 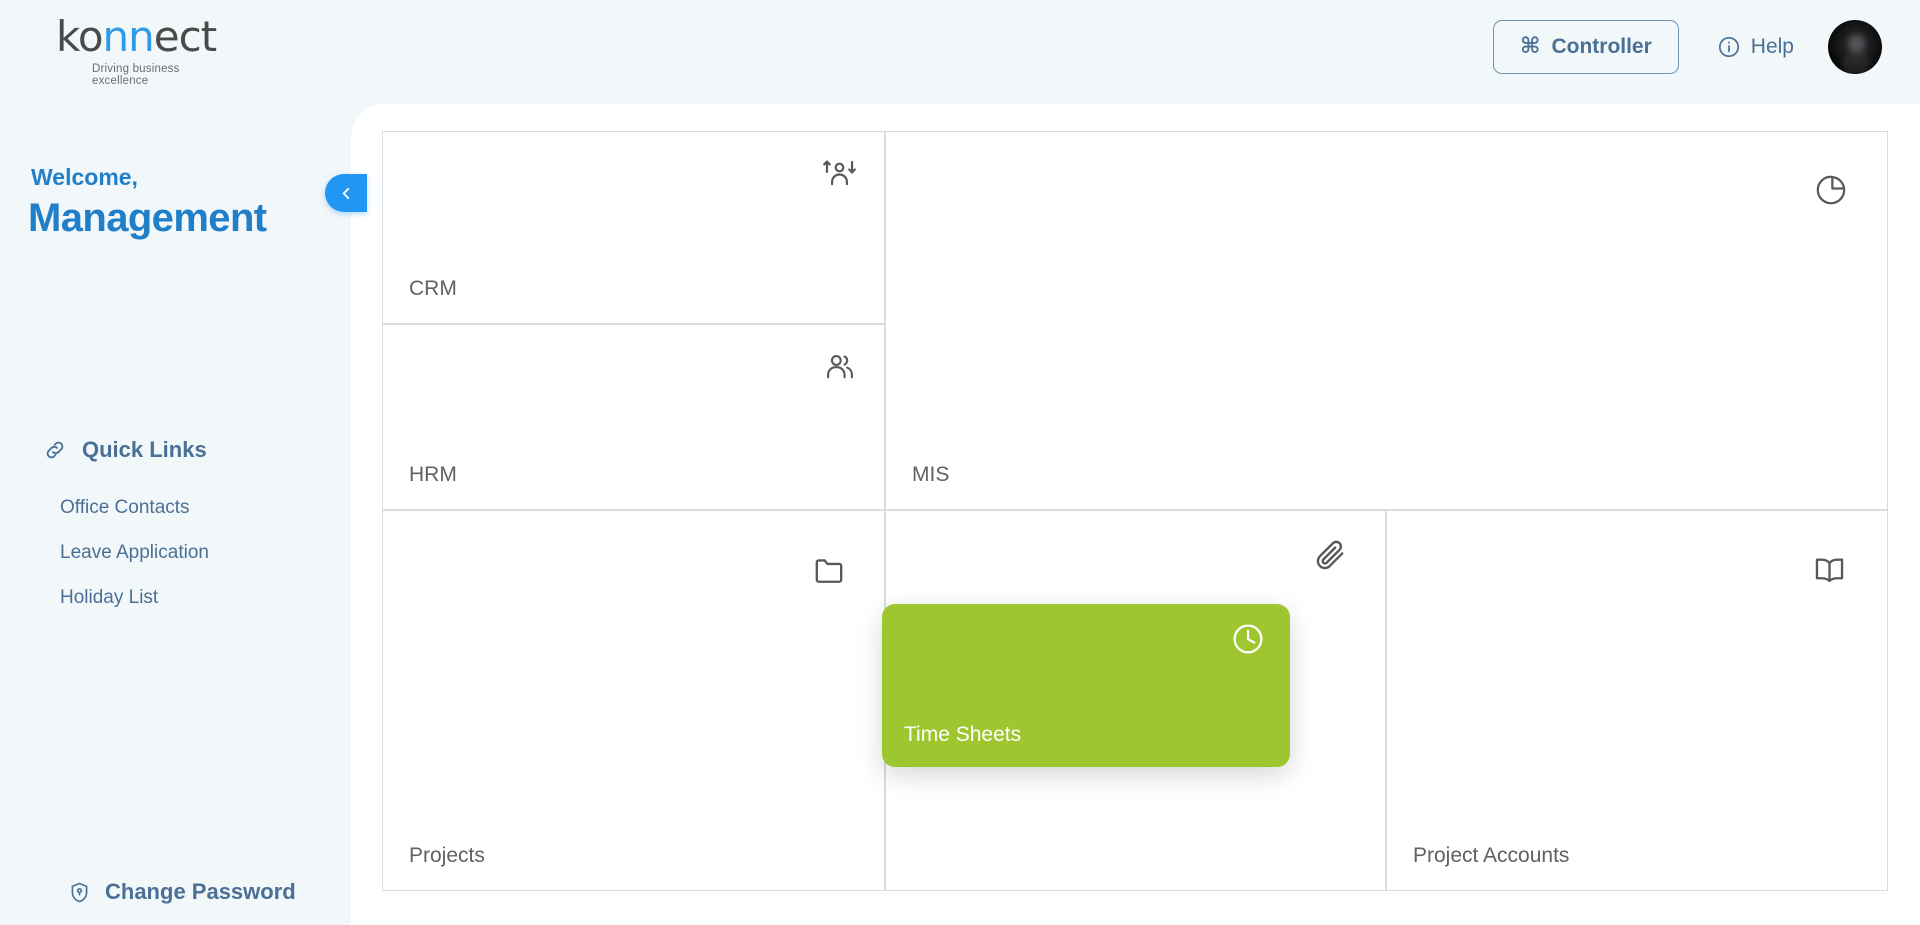 I want to click on brand-logo-part1: ko, so click(x=80, y=36).